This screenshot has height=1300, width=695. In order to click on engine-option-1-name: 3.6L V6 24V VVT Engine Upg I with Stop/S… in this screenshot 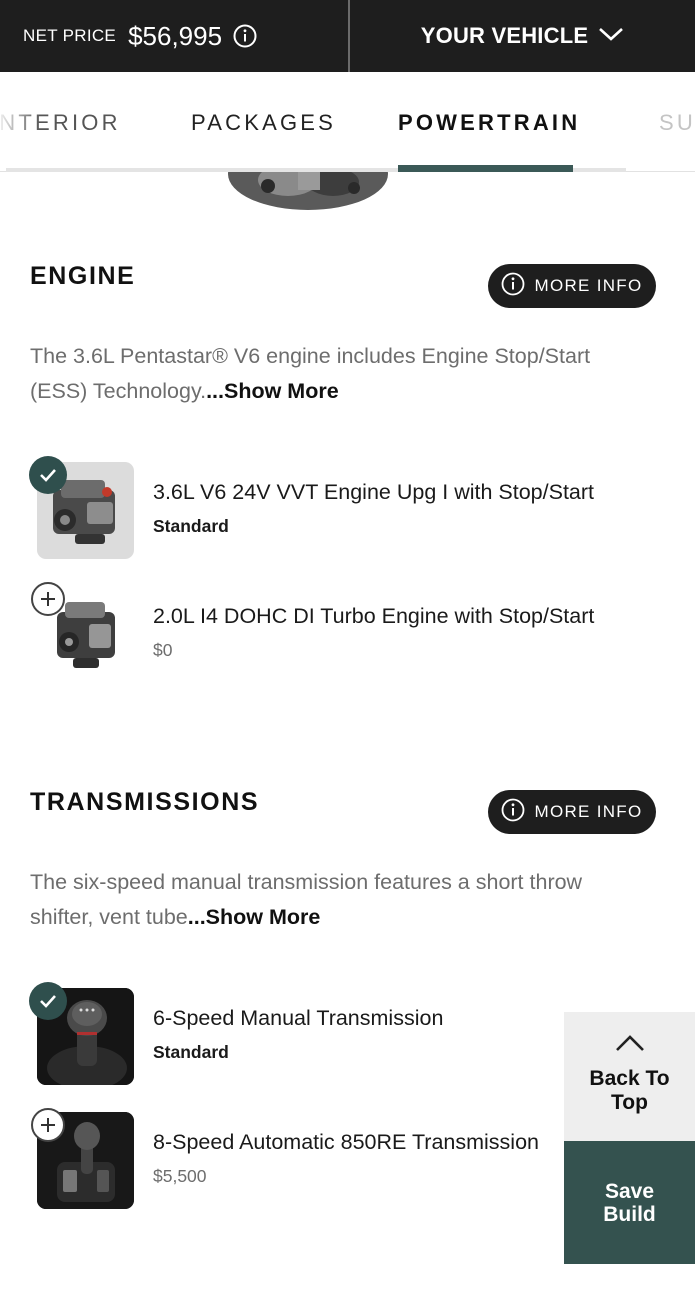, I will do `click(374, 492)`.